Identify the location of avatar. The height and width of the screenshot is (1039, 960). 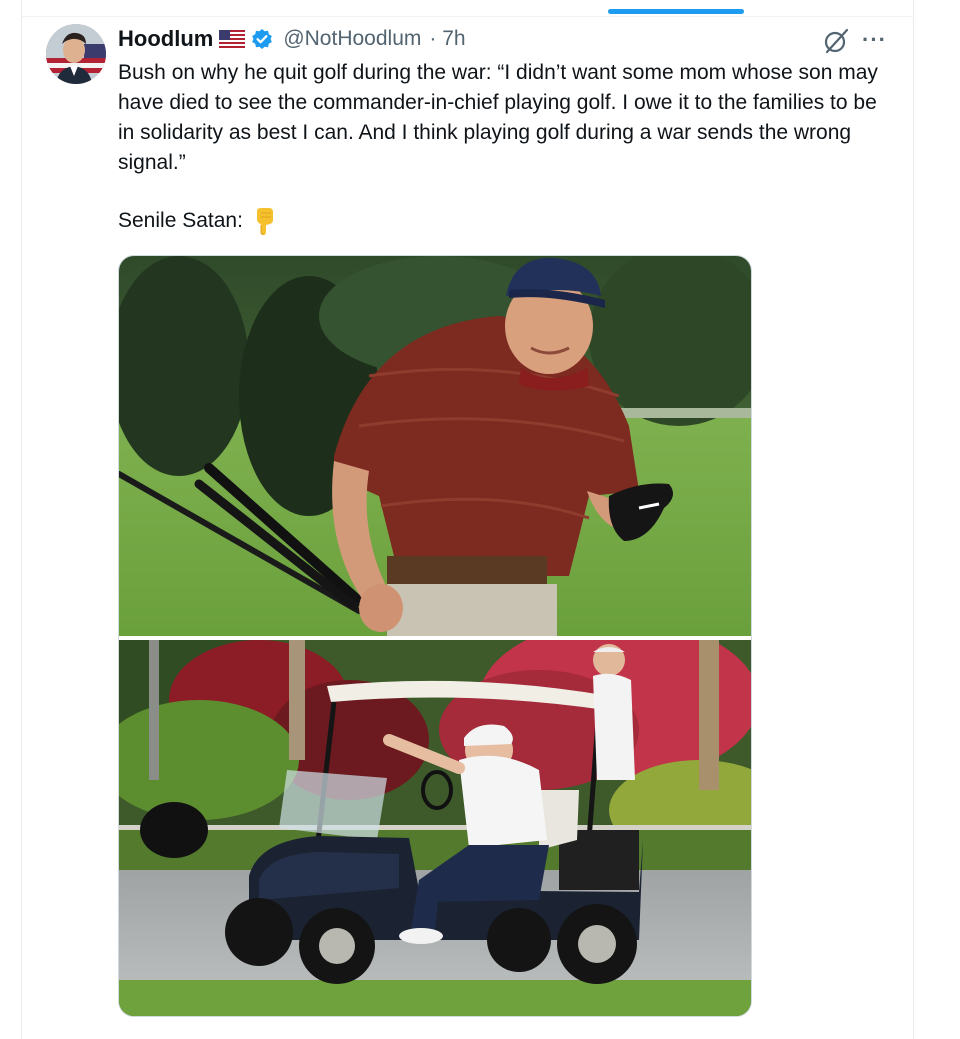
(76, 54).